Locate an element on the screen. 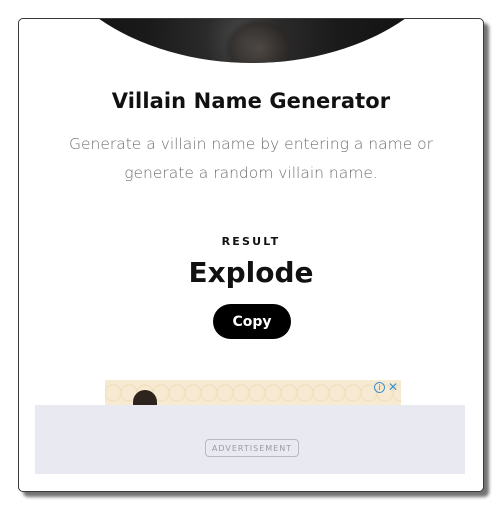 The width and height of the screenshot is (500, 509). page-title: Villain Name Generator is located at coordinates (251, 101).